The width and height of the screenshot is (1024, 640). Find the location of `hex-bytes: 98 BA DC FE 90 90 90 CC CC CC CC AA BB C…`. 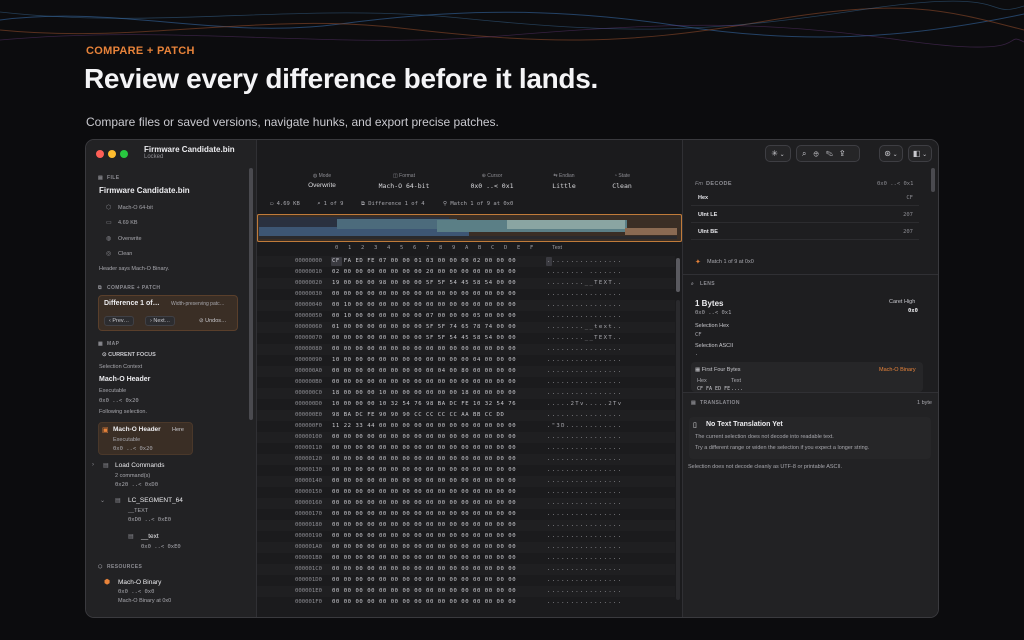

hex-bytes: 98 BA DC FE 90 90 90 CC CC CC CC AA BB C… is located at coordinates (432, 415).